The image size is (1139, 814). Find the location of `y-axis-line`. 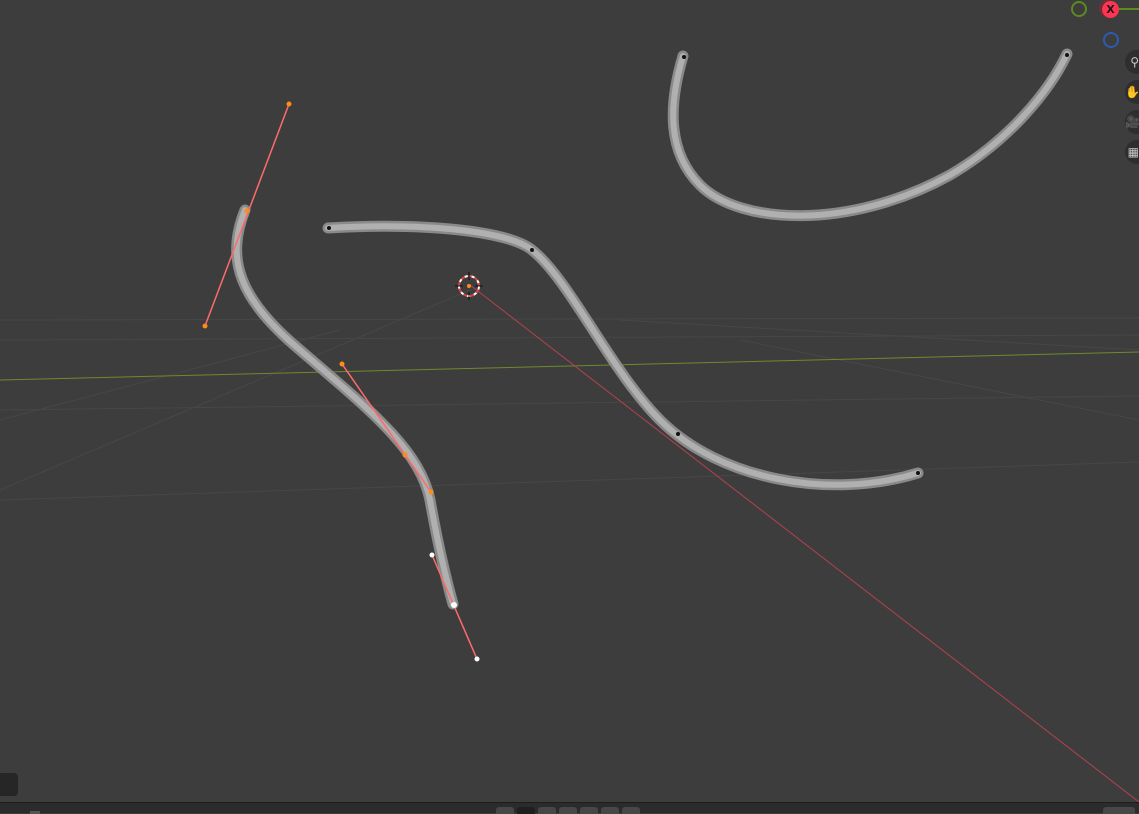

y-axis-line is located at coordinates (569, 366).